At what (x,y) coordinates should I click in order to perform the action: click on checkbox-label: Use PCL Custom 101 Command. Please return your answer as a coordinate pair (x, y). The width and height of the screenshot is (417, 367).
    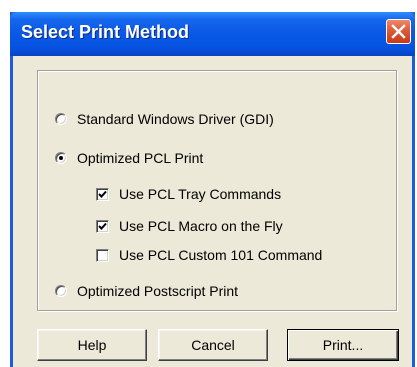
    Looking at the image, I should click on (221, 255).